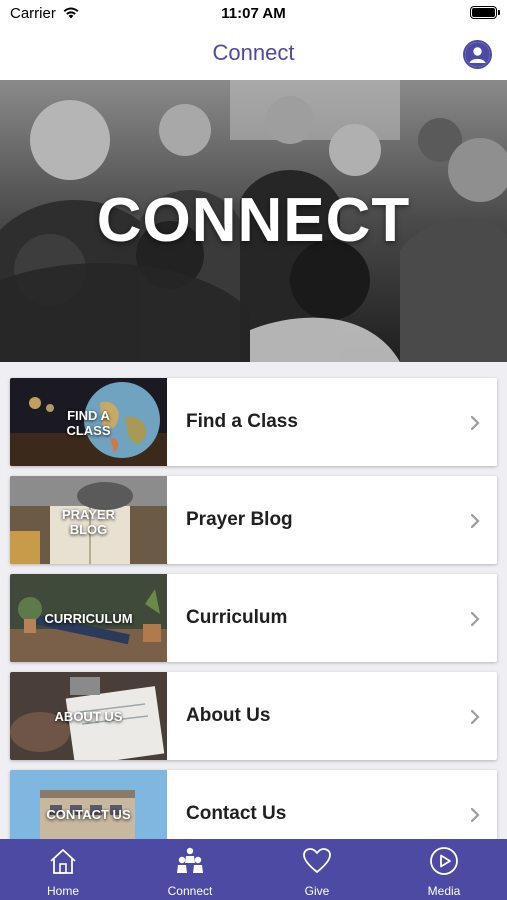  I want to click on about-us-label: About Us, so click(228, 715).